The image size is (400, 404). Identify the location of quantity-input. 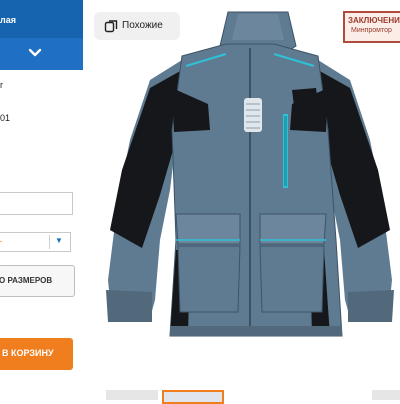
(36, 203).